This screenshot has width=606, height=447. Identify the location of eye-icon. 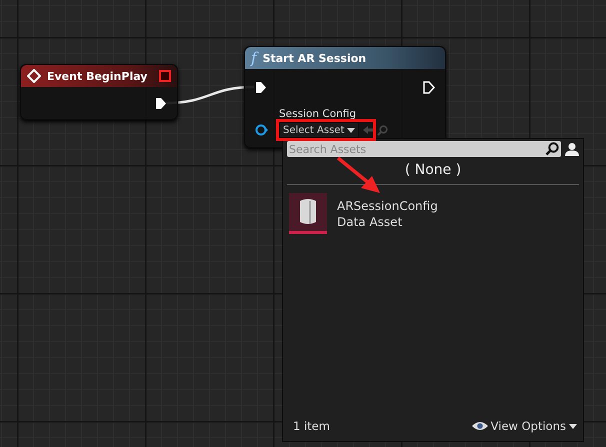
(480, 426).